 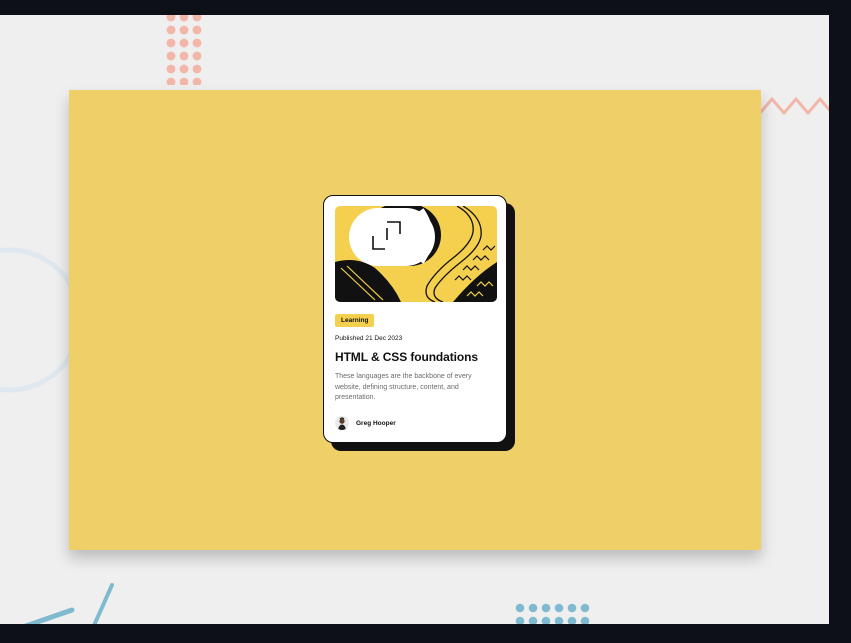 I want to click on pink-zigzag-decoration, so click(x=794, y=106).